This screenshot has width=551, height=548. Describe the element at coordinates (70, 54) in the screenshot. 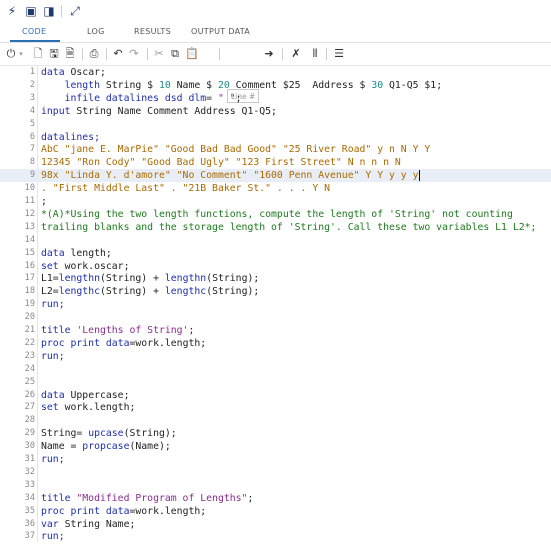

I see `new-file-icon: 🗎` at that location.